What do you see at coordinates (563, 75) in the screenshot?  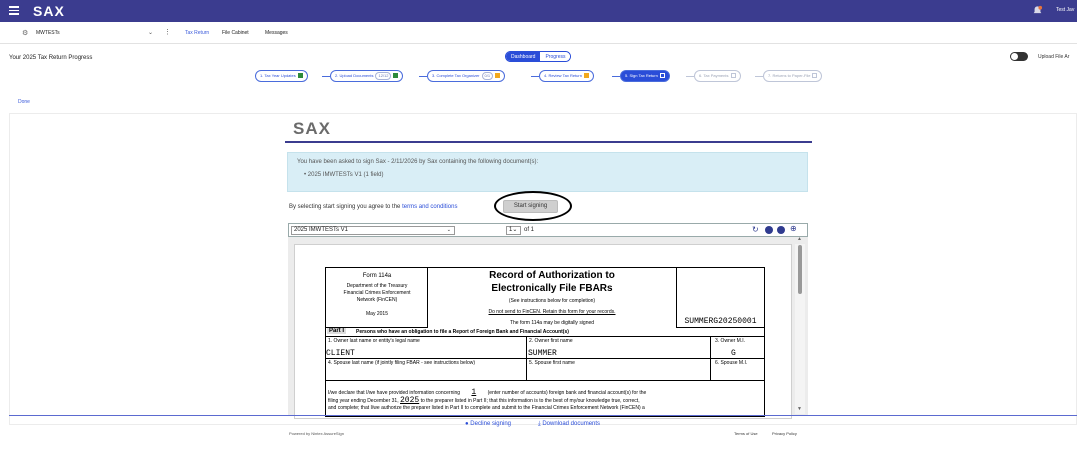 I see `step-label: 4. Review Tax Return` at bounding box center [563, 75].